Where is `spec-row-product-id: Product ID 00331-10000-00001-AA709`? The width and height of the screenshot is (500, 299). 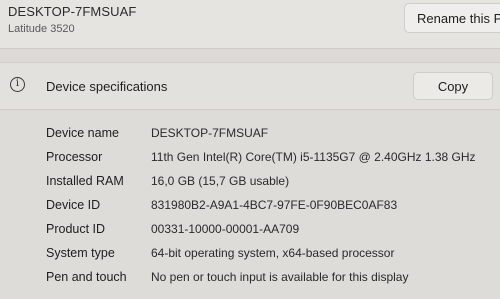
spec-row-product-id: Product ID 00331-10000-00001-AA709 is located at coordinates (250, 232).